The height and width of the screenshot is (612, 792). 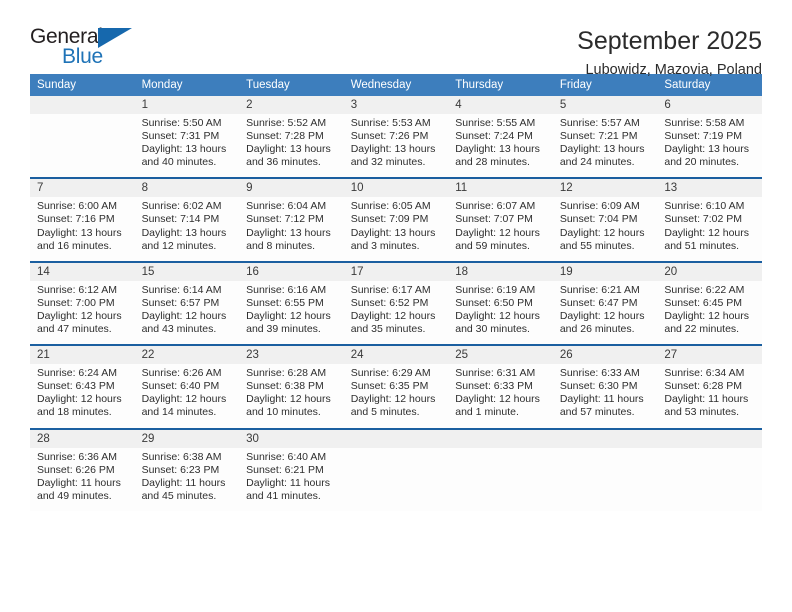 What do you see at coordinates (709, 271) in the screenshot?
I see `day-number: 20` at bounding box center [709, 271].